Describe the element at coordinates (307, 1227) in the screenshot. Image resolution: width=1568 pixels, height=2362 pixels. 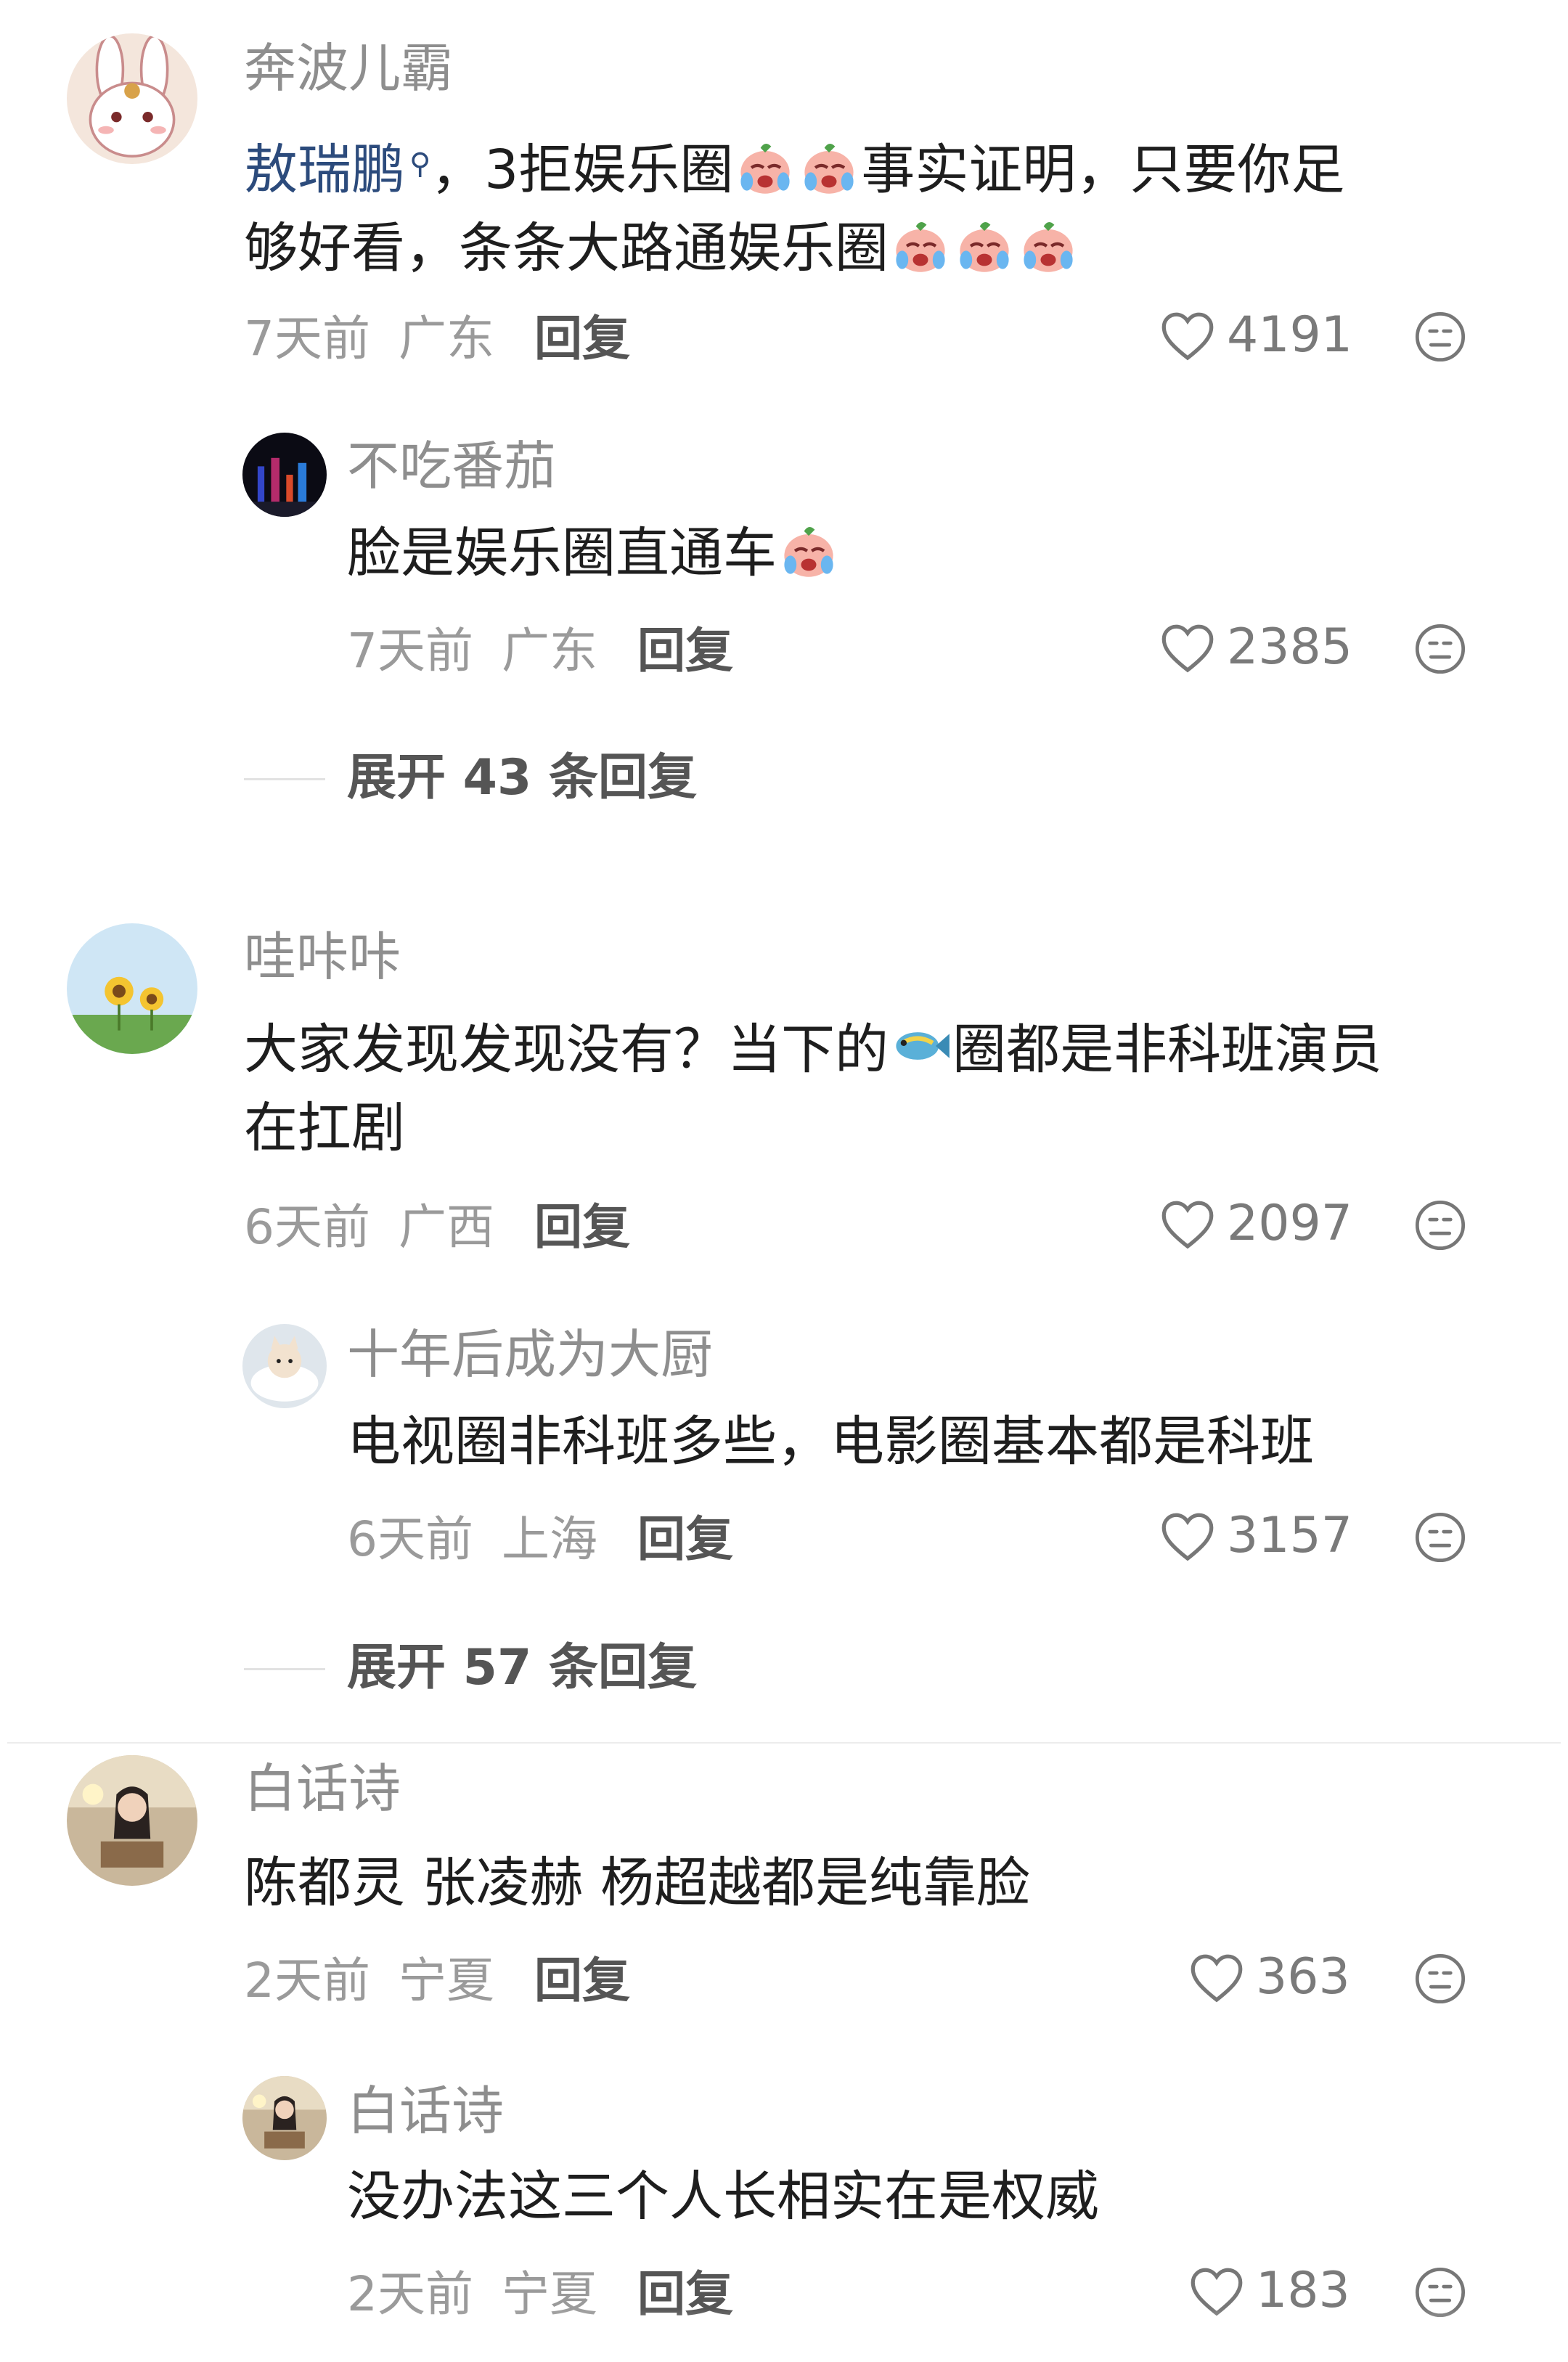
I see `comment-time: 6天前` at that location.